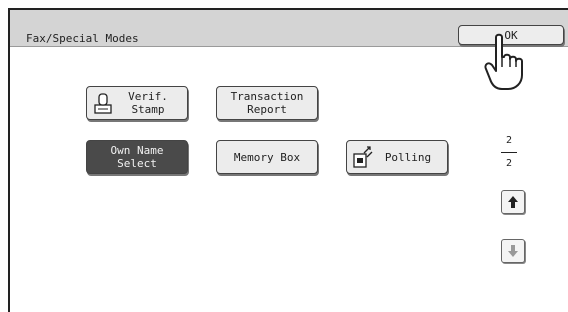  I want to click on polling-label: Polling, so click(408, 157).